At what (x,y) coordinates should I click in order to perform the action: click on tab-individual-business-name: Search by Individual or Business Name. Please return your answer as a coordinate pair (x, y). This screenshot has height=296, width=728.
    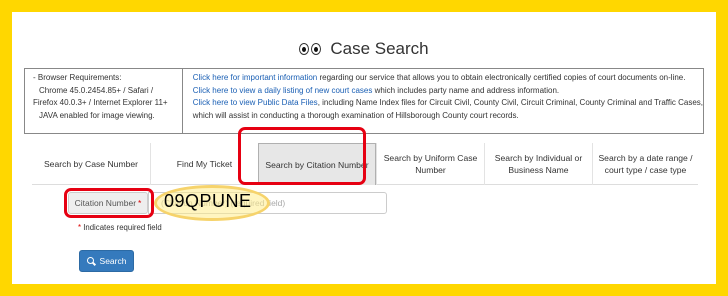
    Looking at the image, I should click on (538, 164).